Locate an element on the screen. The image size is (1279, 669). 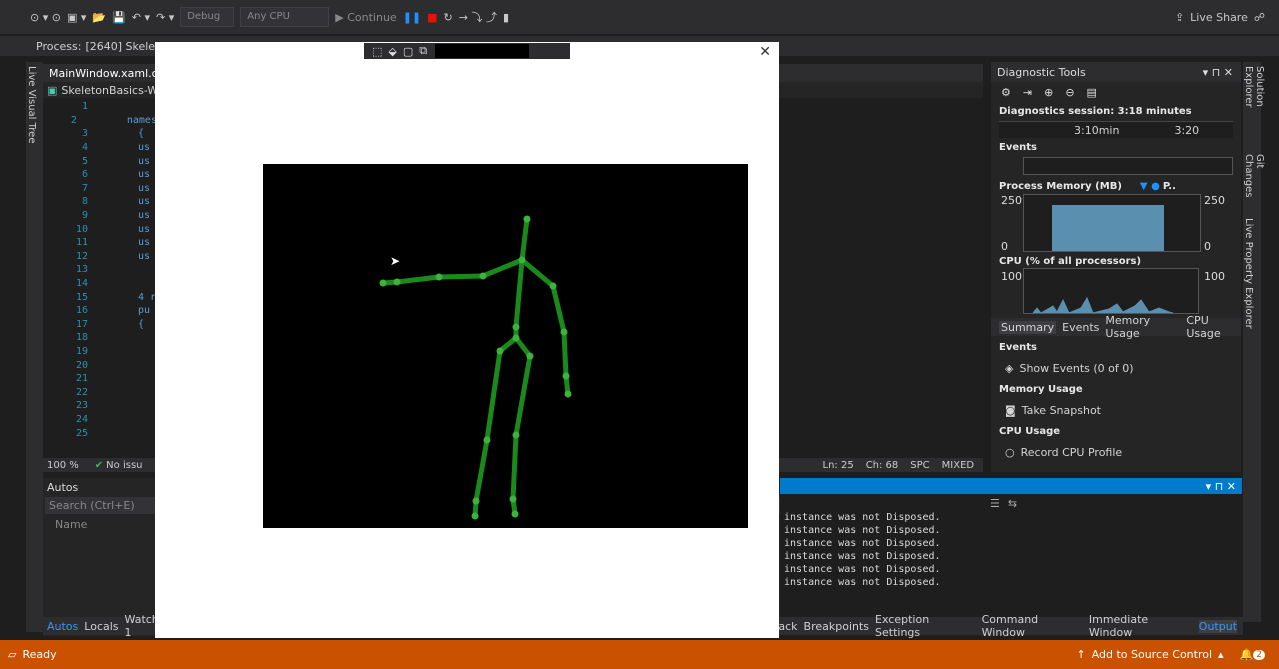
code-line: 3{ is located at coordinates (103, 134).